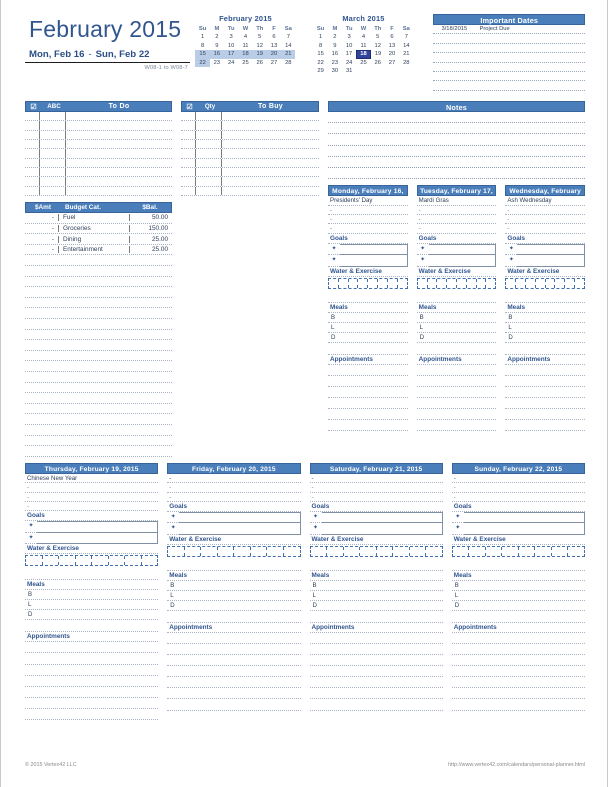 This screenshot has height=787, width=608. What do you see at coordinates (335, 63) in the screenshot?
I see `calendar-day-23: 23` at bounding box center [335, 63].